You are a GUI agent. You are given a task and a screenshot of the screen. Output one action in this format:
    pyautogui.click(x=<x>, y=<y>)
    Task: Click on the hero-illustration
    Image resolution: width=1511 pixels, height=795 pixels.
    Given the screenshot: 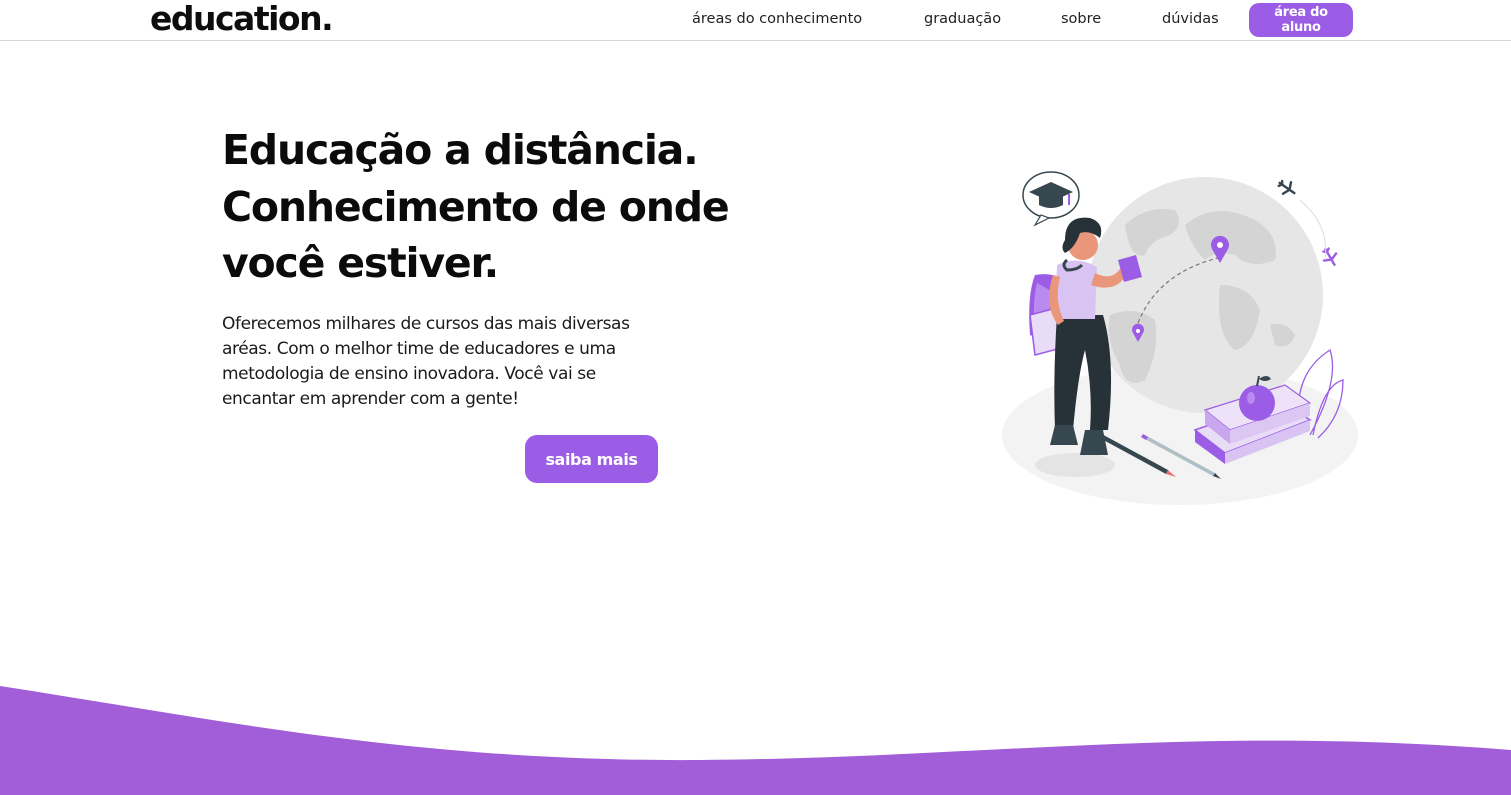 What is the action you would take?
    pyautogui.click(x=1180, y=338)
    